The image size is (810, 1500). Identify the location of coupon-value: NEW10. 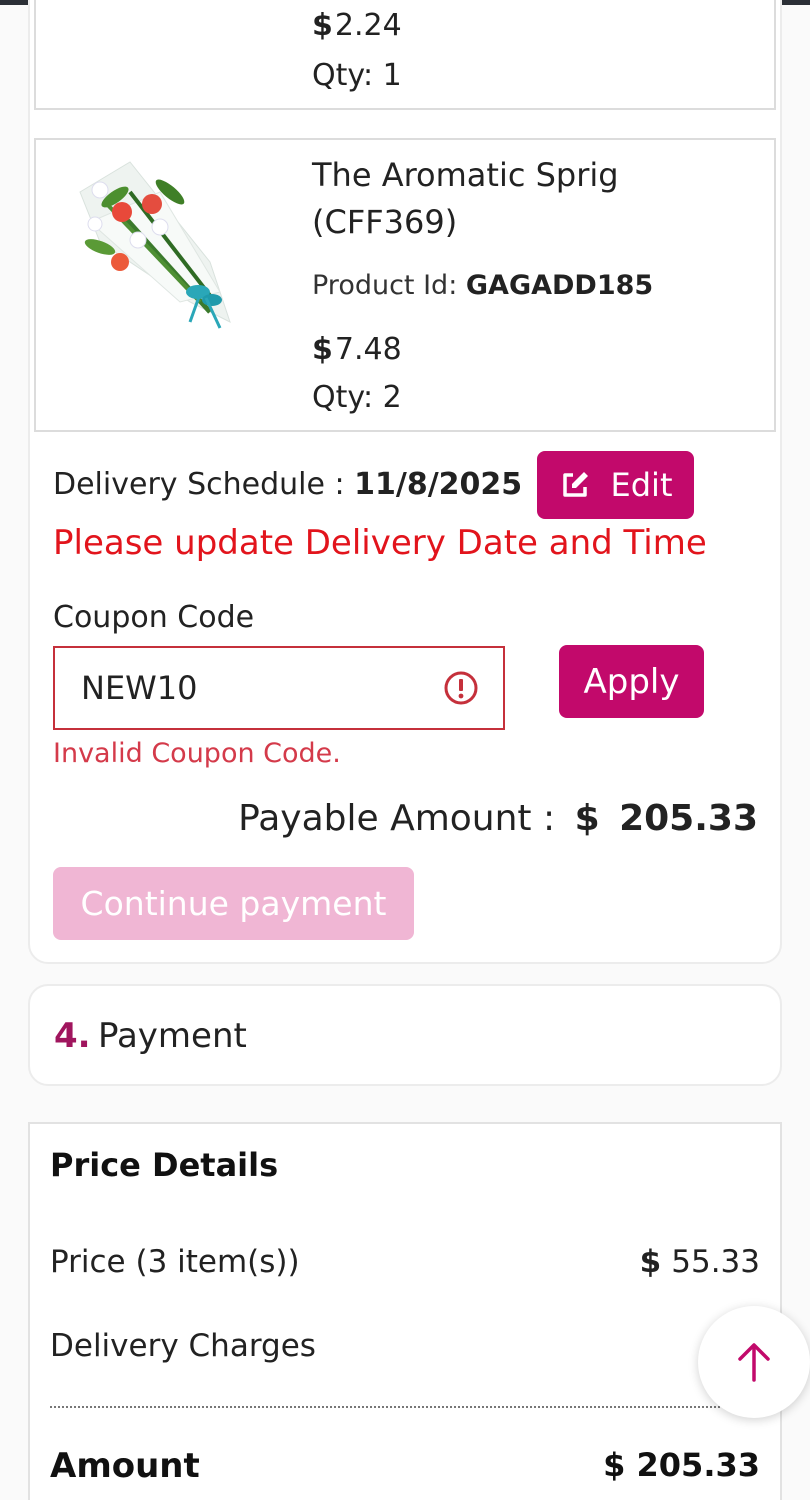
(262, 688).